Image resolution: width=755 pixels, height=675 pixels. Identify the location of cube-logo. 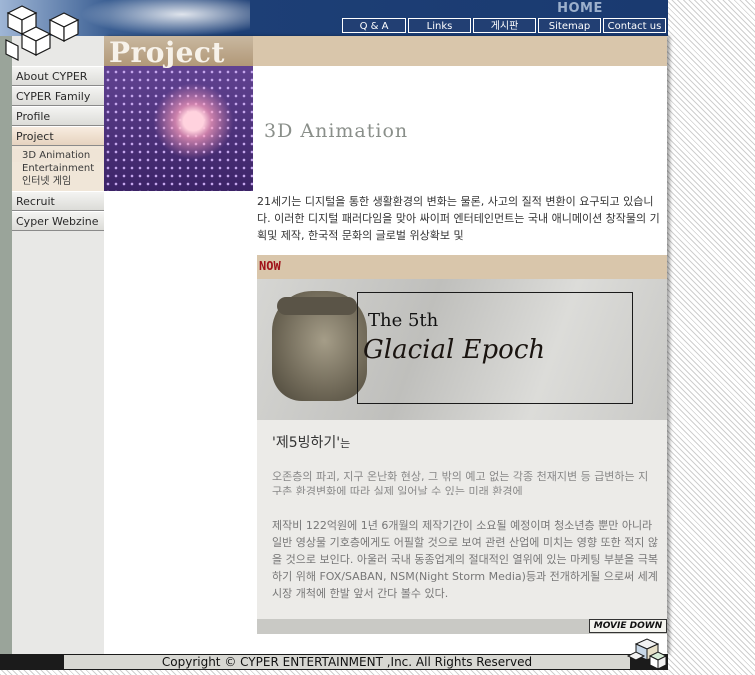
(44, 35).